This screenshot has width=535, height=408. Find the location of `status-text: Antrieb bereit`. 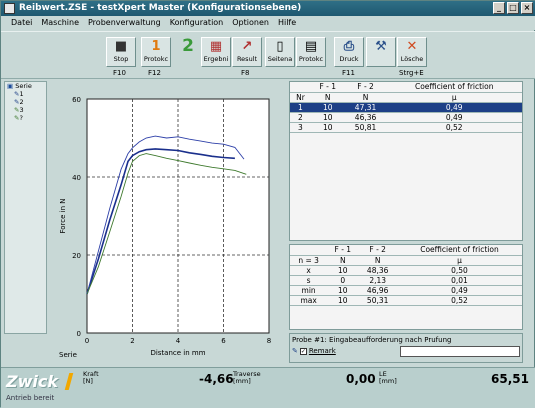

status-text: Antrieb bereit is located at coordinates (30, 398).